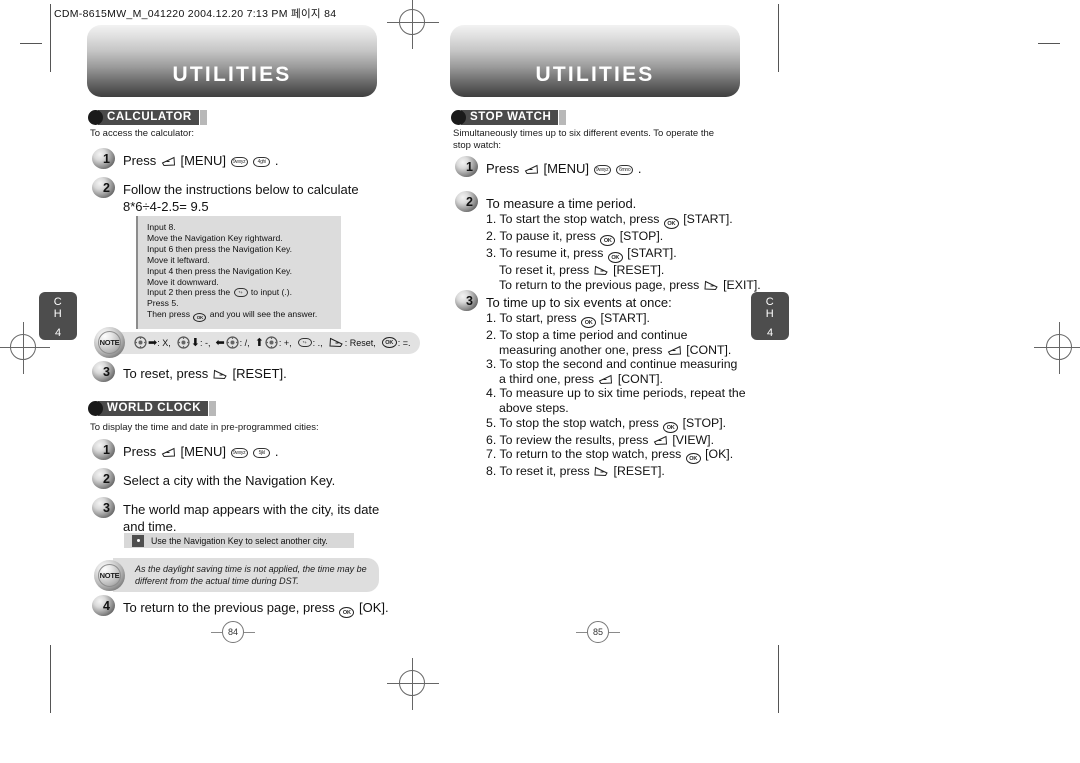 Image resolution: width=1080 pixels, height=763 pixels. What do you see at coordinates (770, 333) in the screenshot?
I see `chapter-number: 4` at bounding box center [770, 333].